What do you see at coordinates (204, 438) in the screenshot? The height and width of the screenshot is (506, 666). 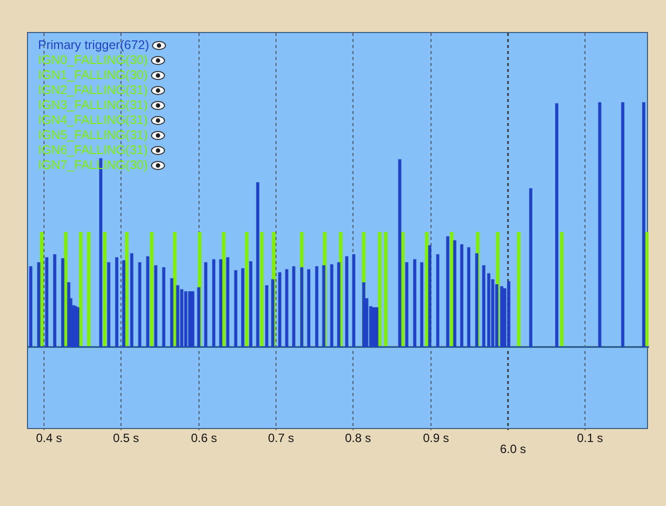 I see `axis-tick-label: 0.6 s` at bounding box center [204, 438].